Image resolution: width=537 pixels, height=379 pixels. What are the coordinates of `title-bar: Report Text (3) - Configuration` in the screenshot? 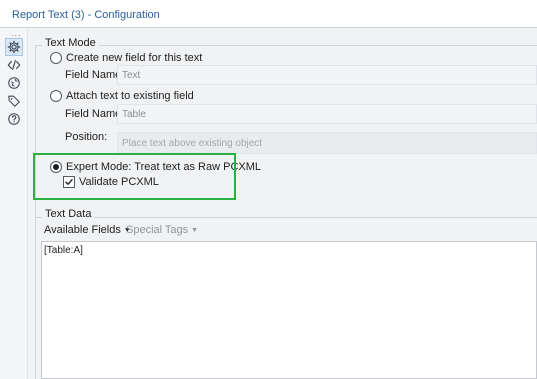 It's located at (268, 14).